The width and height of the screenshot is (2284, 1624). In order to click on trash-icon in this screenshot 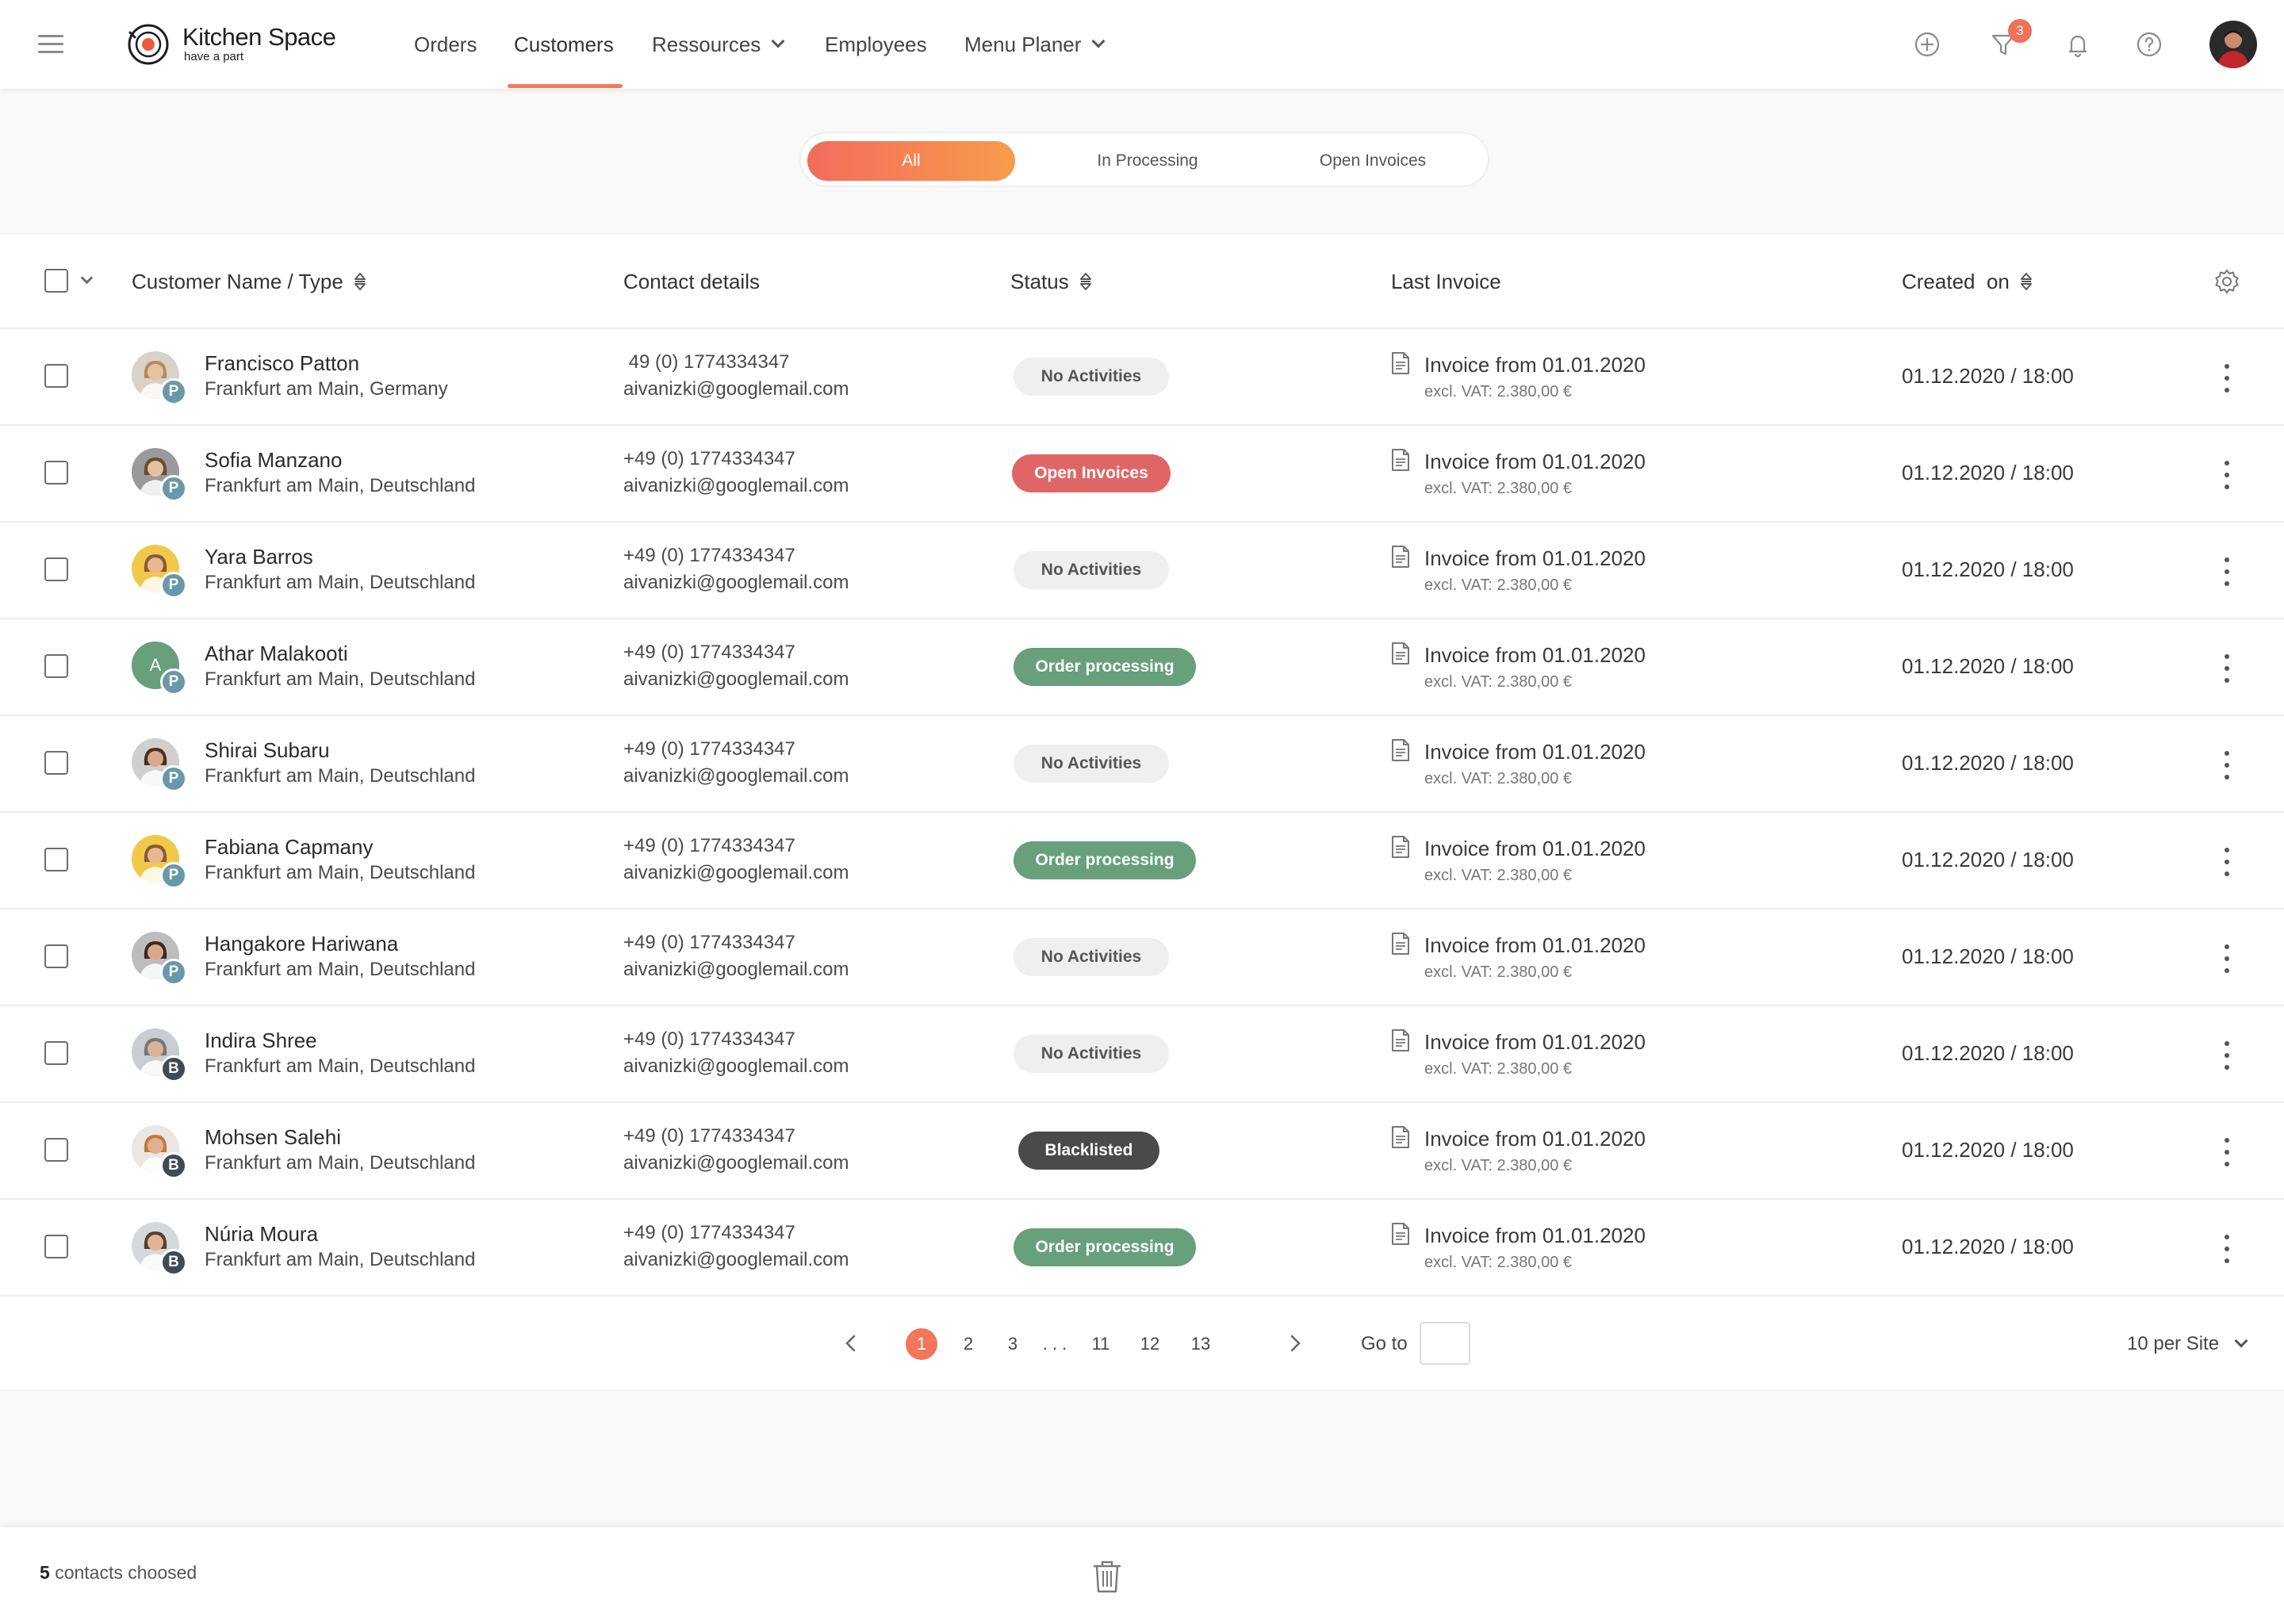, I will do `click(1107, 1576)`.